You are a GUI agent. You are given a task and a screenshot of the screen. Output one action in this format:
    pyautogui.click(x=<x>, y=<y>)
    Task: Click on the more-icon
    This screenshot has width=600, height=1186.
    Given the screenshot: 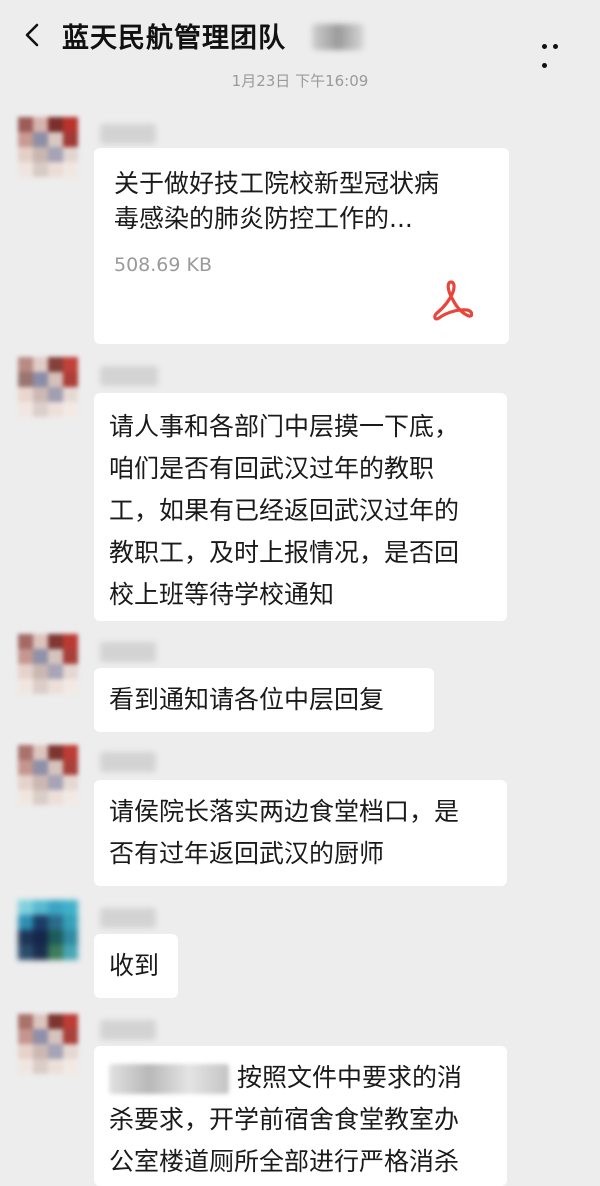 What is the action you would take?
    pyautogui.click(x=557, y=51)
    